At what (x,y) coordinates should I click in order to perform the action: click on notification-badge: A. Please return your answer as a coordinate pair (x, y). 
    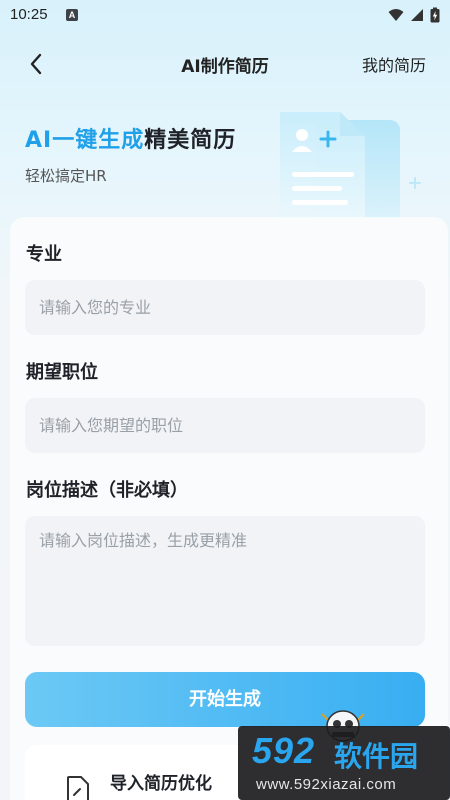
    Looking at the image, I should click on (72, 15).